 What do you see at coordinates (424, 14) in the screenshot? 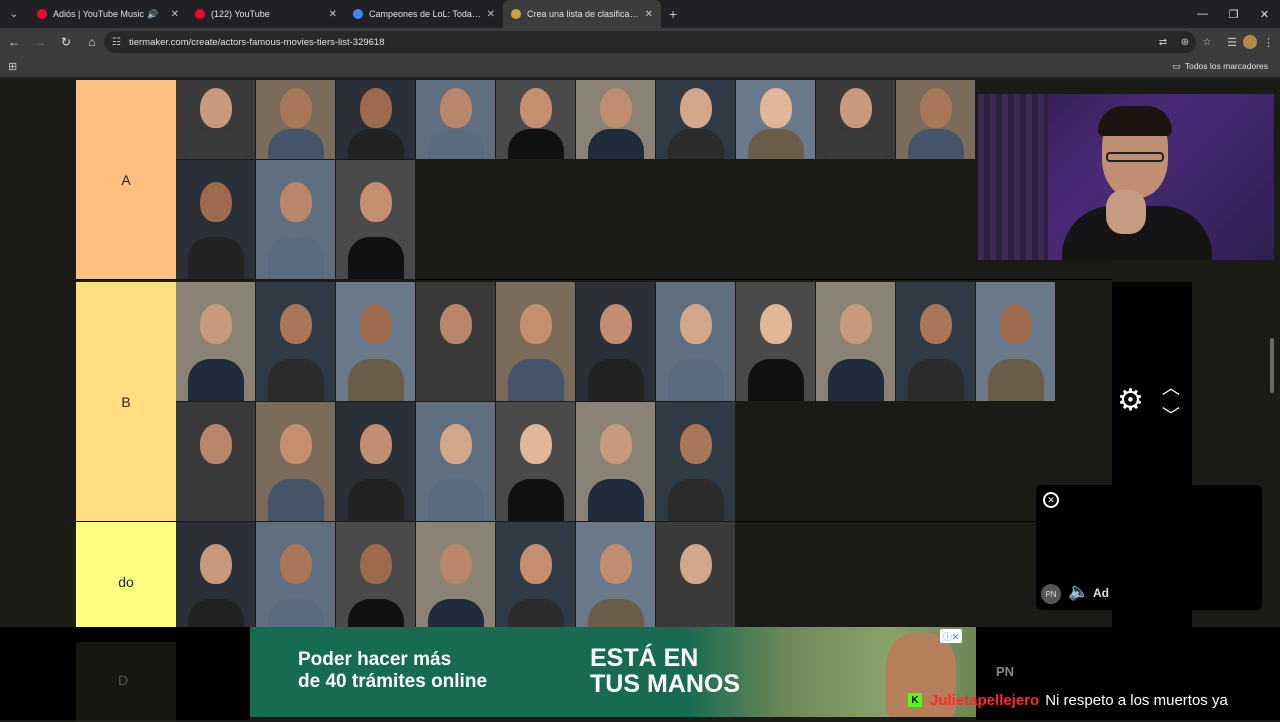
I see `browser-tab: Campeones de LoL: Todas las c ✕` at bounding box center [424, 14].